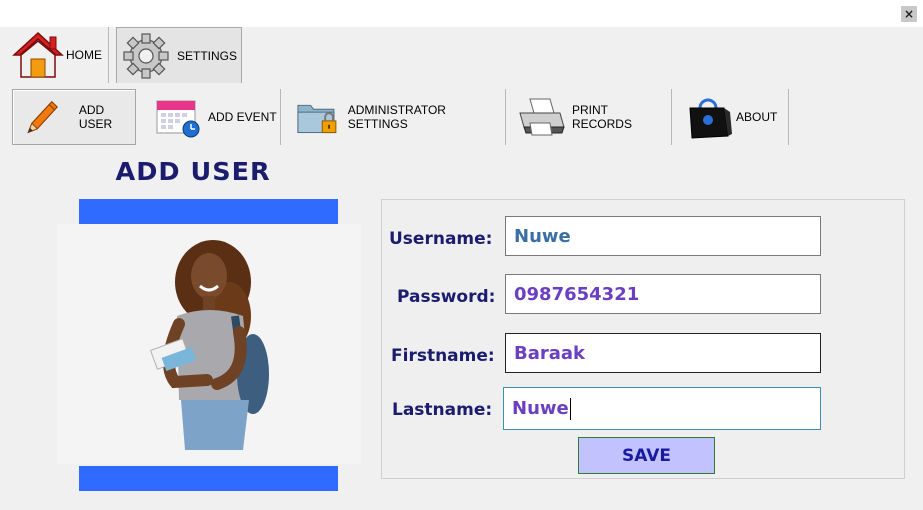  I want to click on tab-home: HOME, so click(58, 55).